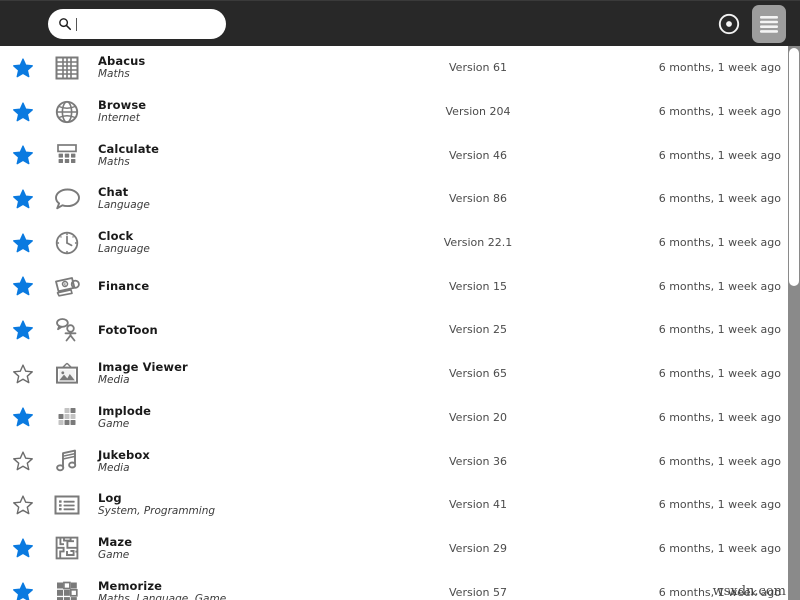 The width and height of the screenshot is (800, 600). What do you see at coordinates (729, 24) in the screenshot?
I see `record-button` at bounding box center [729, 24].